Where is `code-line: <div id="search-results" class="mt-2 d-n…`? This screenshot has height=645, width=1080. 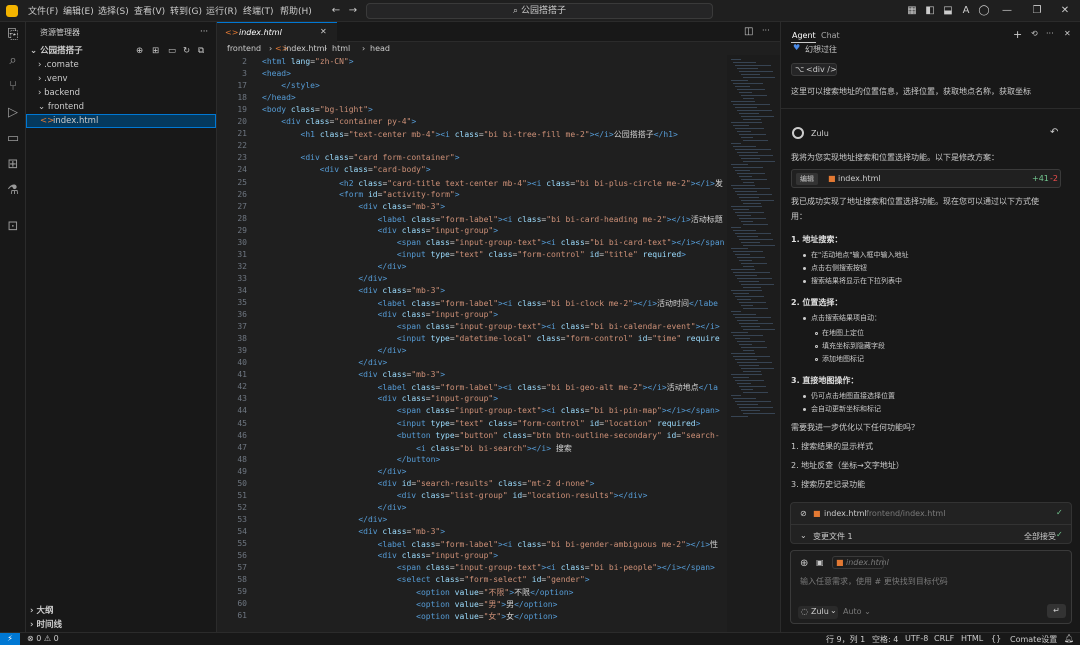
code-line: <div id="search-results" class="mt-2 d-n… is located at coordinates (428, 483).